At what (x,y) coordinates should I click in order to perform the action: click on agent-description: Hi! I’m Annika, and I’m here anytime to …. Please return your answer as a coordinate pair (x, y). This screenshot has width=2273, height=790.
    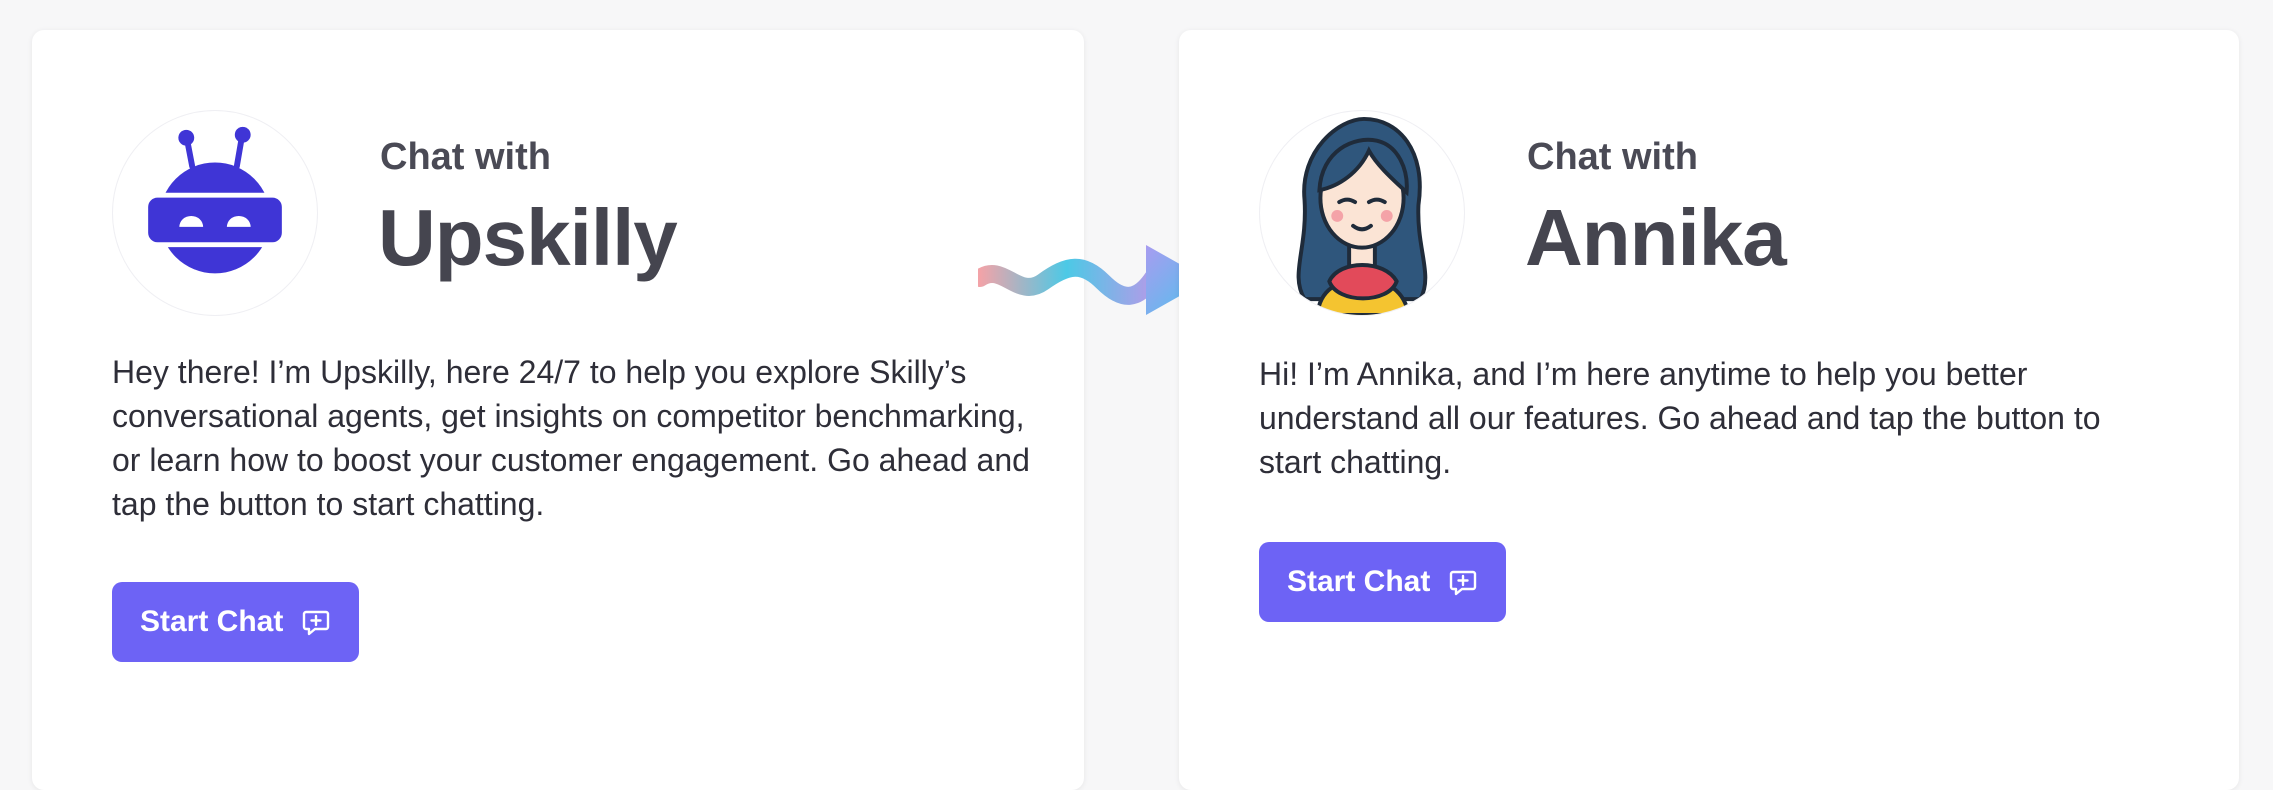
    Looking at the image, I should click on (1680, 418).